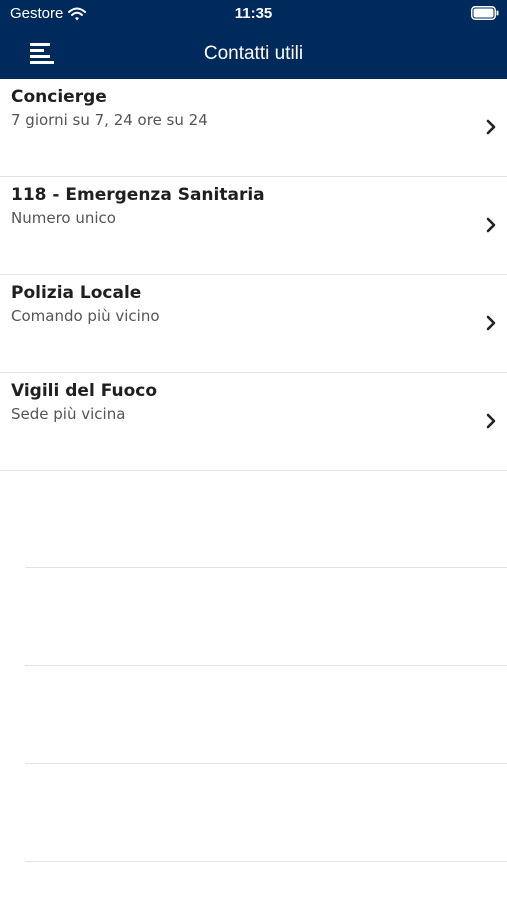  I want to click on nav-bar: Contatti utili, so click(253, 53).